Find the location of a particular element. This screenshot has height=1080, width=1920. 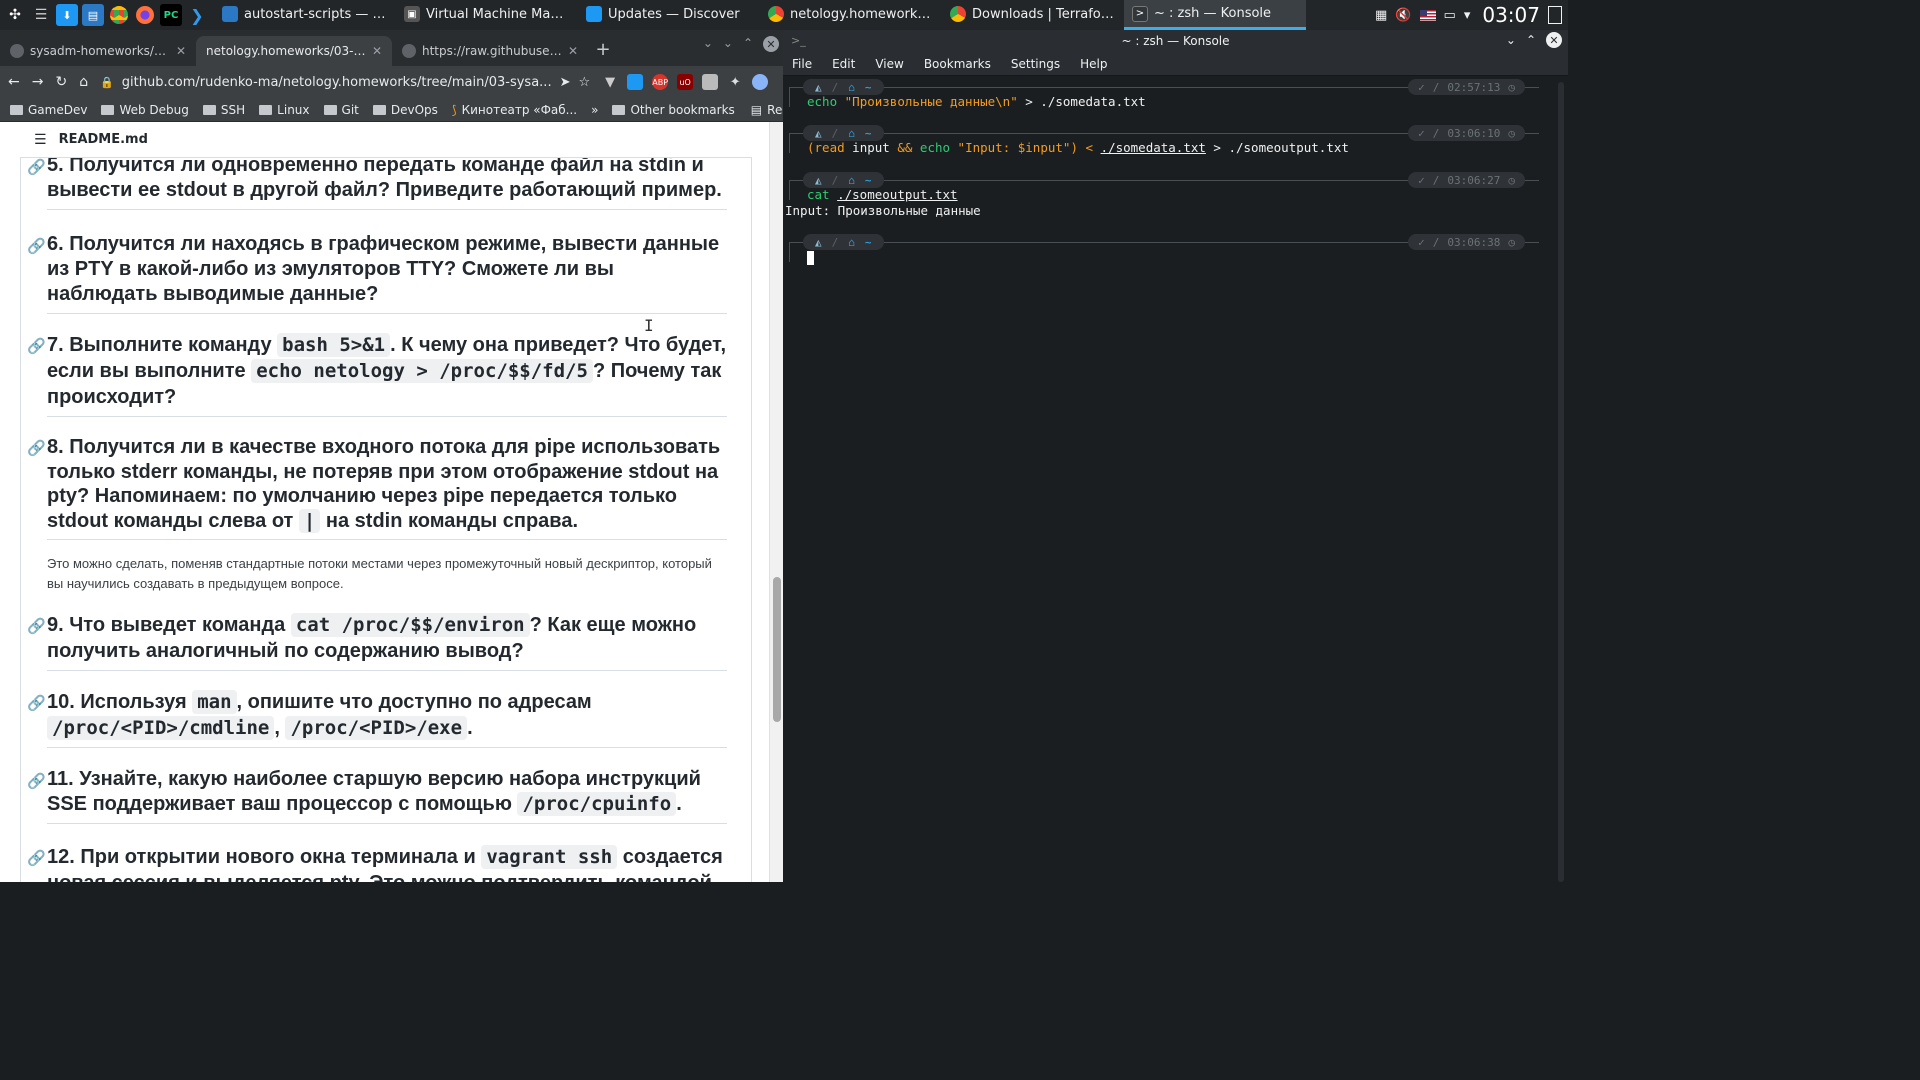

app-launcher-icon: ✣ is located at coordinates (15, 15).